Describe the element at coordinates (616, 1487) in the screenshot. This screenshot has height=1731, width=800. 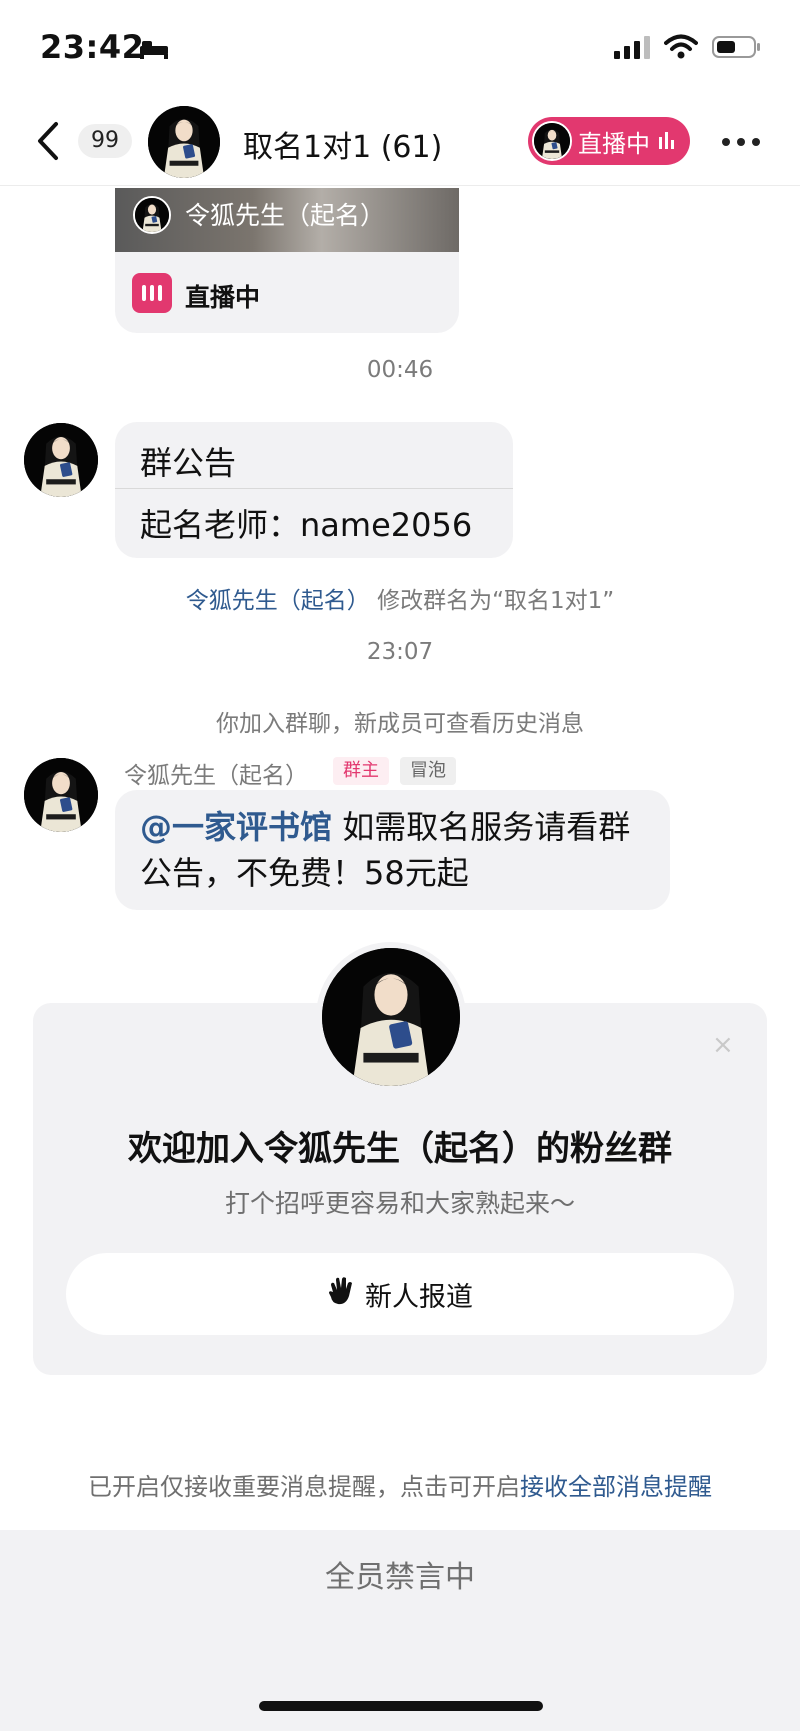
I see `enable-all-notifications-link: 接收全部消息提醒` at that location.